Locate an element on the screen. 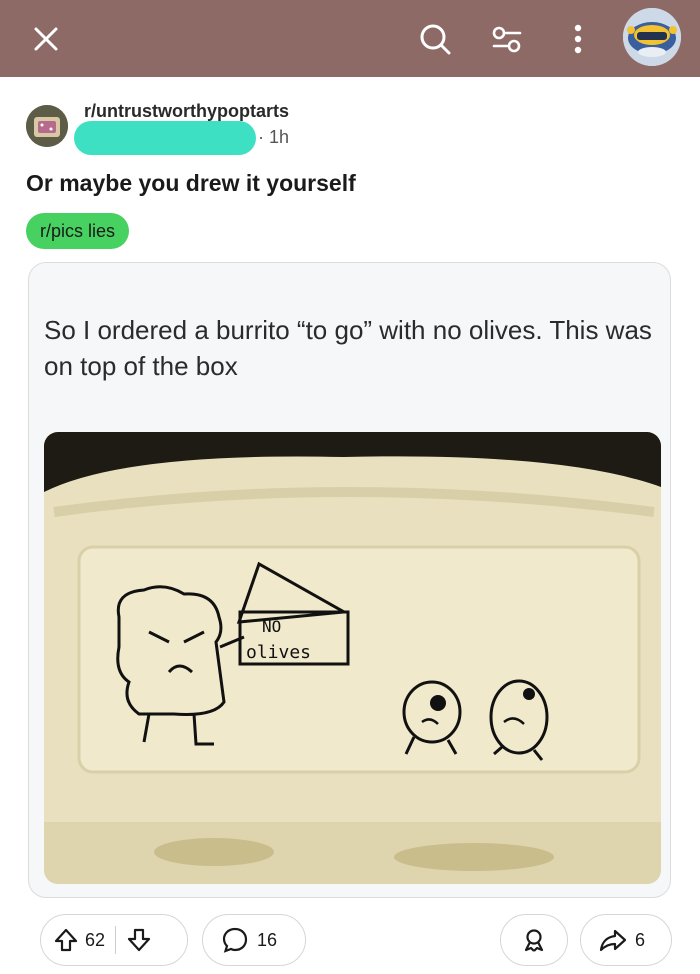 The image size is (700, 974). upvote-icon is located at coordinates (66, 940).